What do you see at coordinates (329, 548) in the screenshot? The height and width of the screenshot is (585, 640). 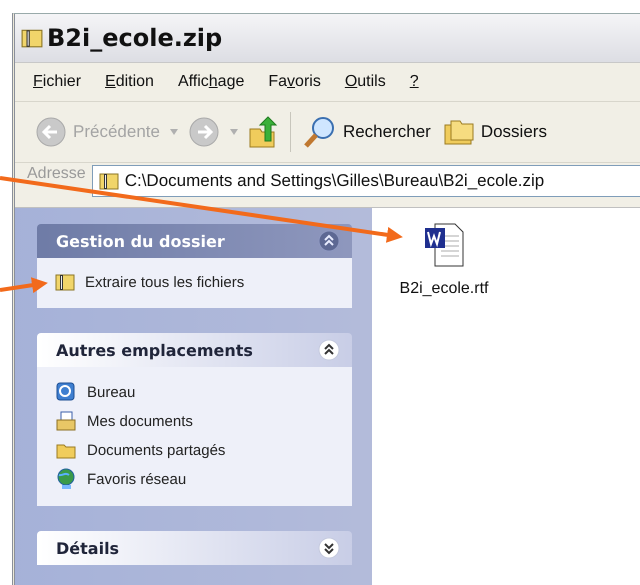 I see `expand-chevron-icon` at bounding box center [329, 548].